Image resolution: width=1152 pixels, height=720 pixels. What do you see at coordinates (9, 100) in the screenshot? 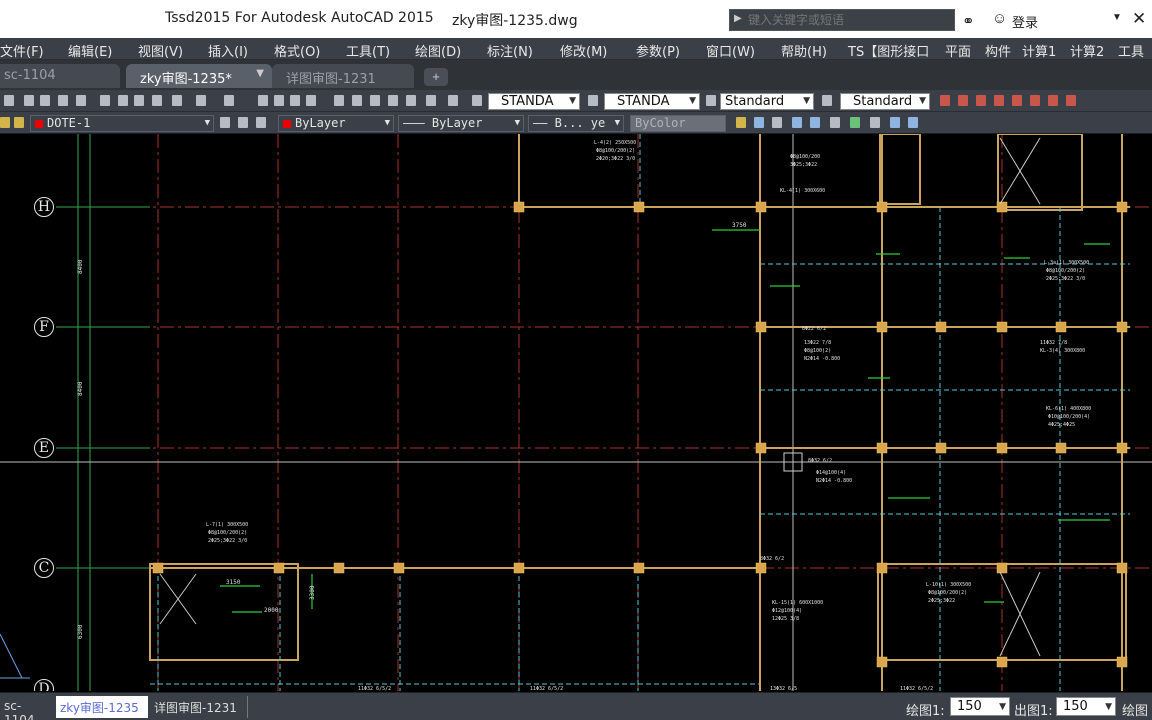
I see `new-icon` at bounding box center [9, 100].